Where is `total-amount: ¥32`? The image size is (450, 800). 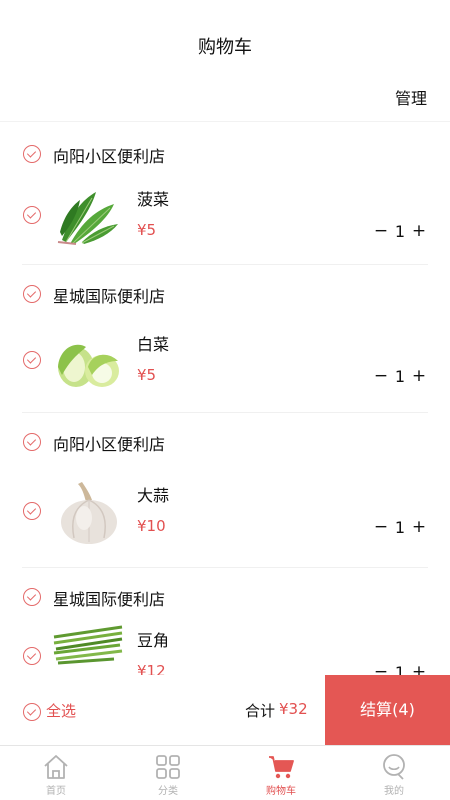 total-amount: ¥32 is located at coordinates (293, 709).